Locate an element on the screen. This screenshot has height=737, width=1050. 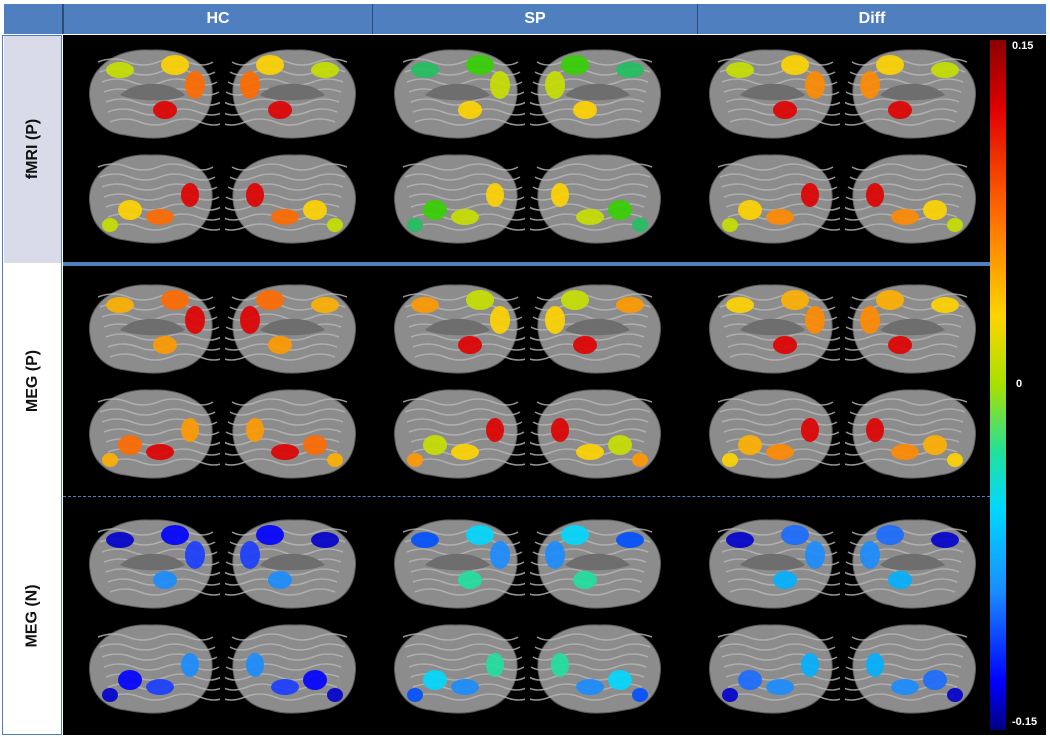
row-separator-solid is located at coordinates (526, 264).